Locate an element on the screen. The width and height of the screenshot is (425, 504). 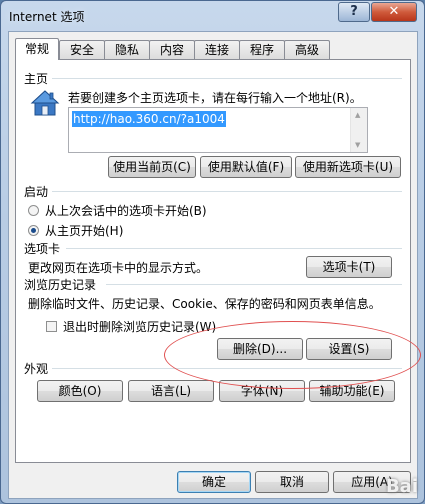
startup-last-session-radio: 从上次会话中的选项卡开始(B) is located at coordinates (117, 210).